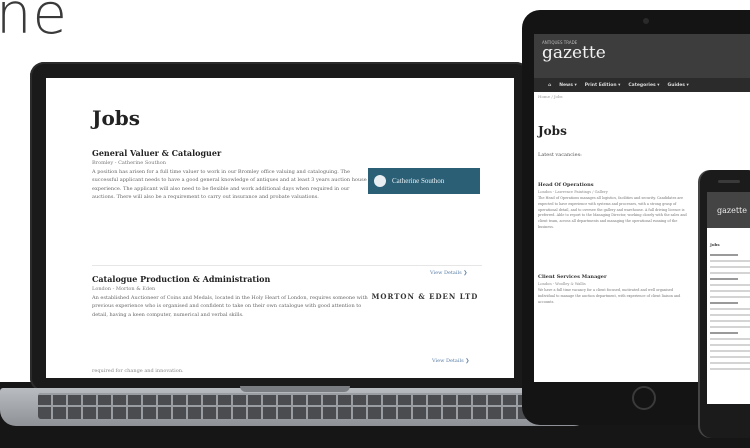 The width and height of the screenshot is (750, 448). I want to click on job-location: London - Woolley & Wallis, so click(562, 284).